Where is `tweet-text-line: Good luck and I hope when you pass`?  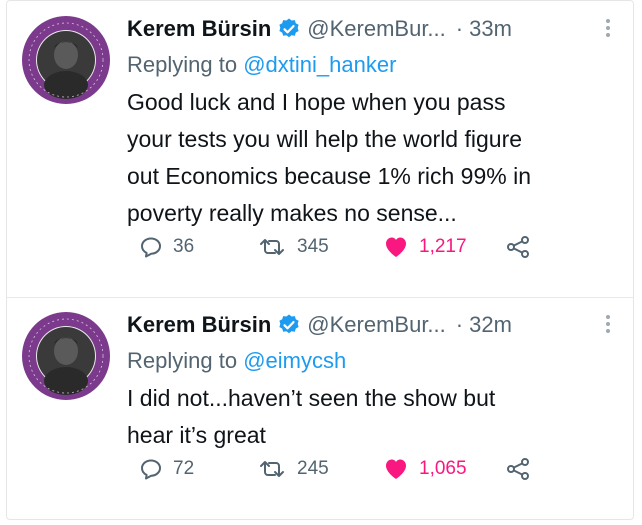
tweet-text-line: Good luck and I hope when you pass is located at coordinates (316, 102).